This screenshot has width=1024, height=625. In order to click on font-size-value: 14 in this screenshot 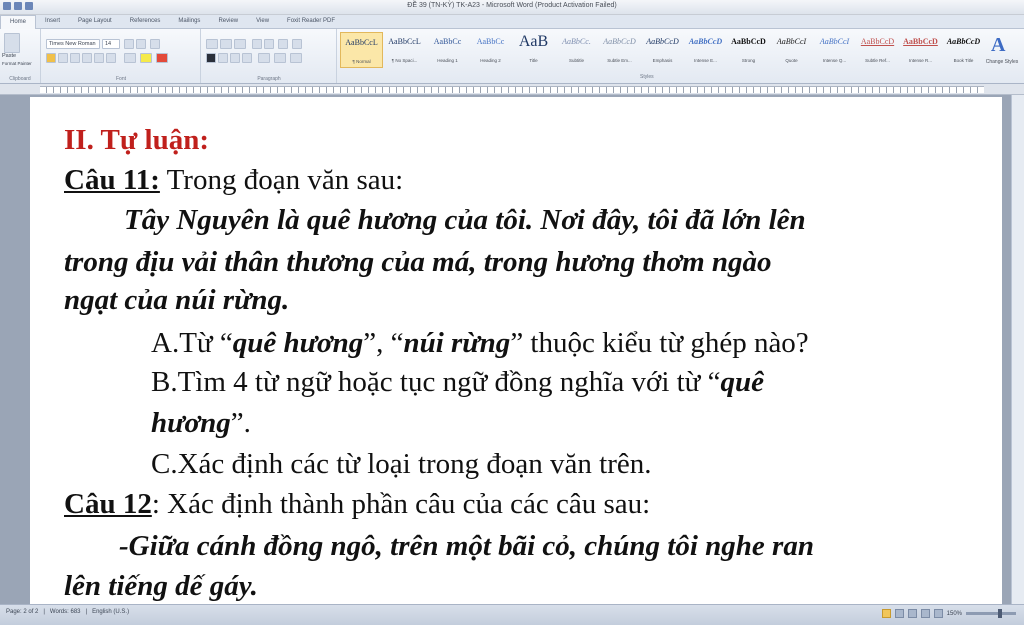, I will do `click(108, 44)`.